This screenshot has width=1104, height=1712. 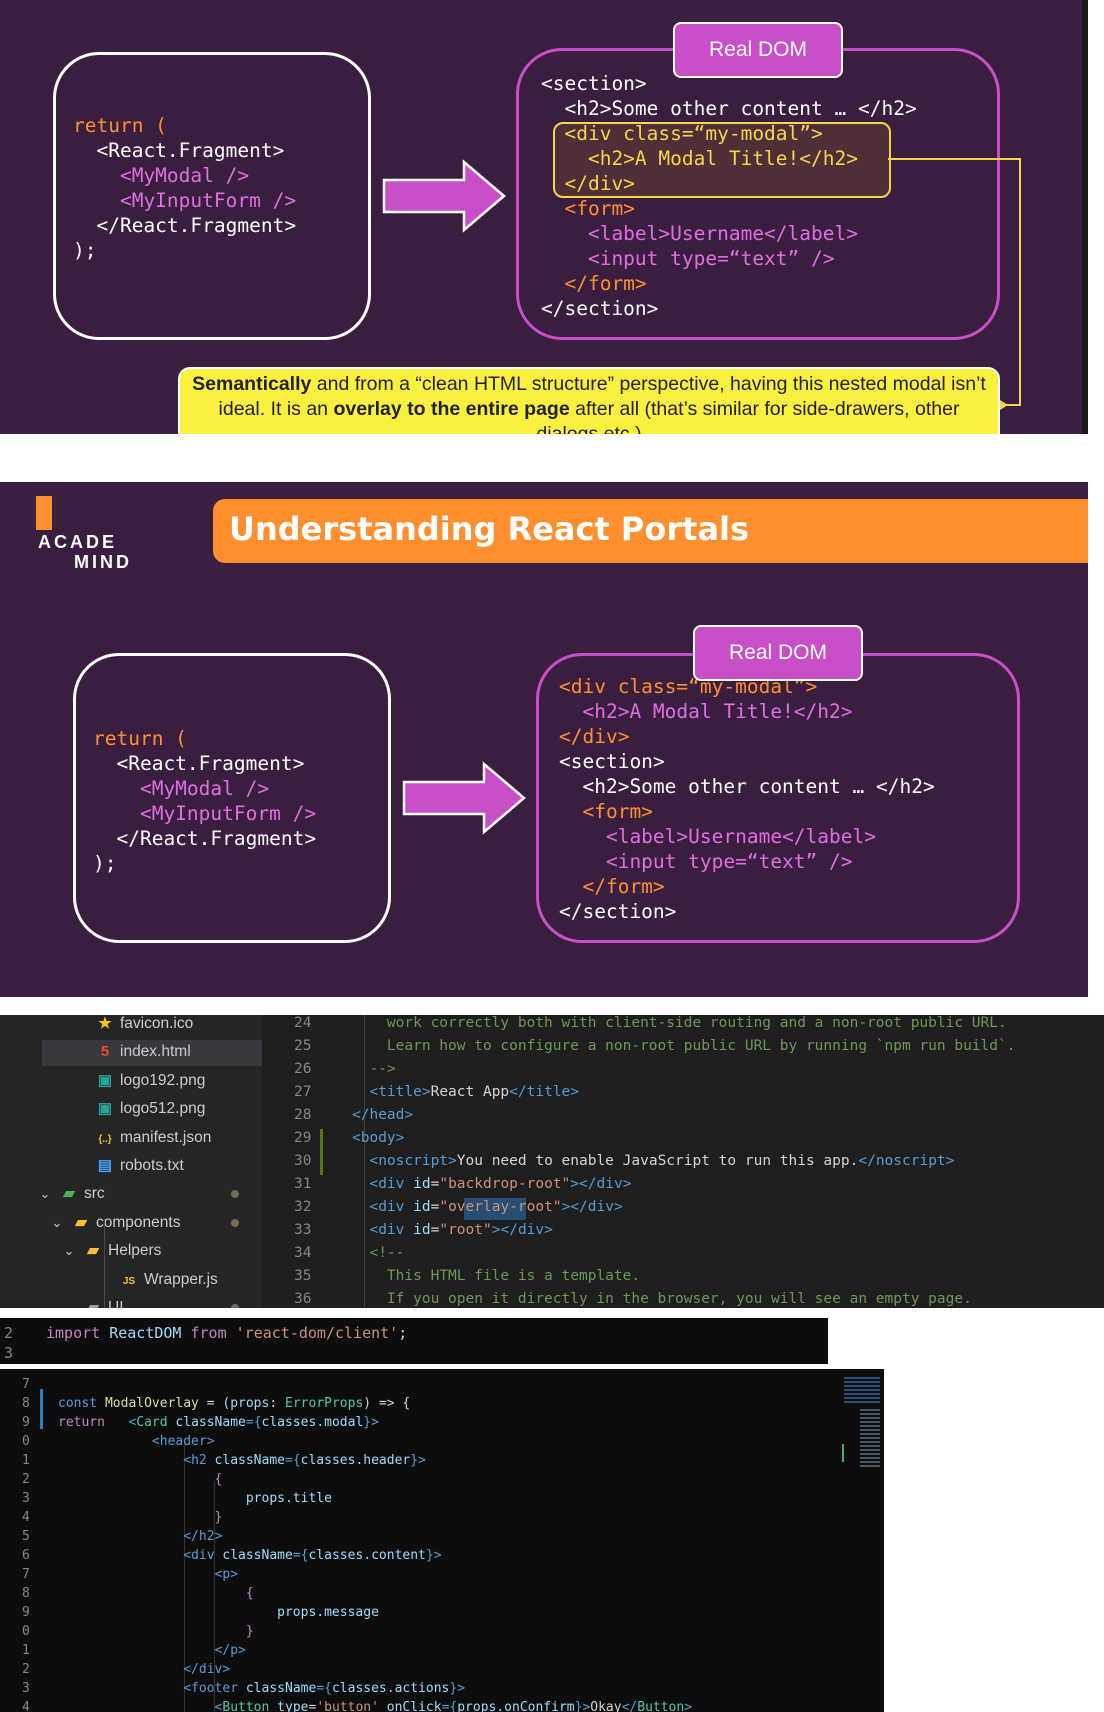 What do you see at coordinates (303, 1253) in the screenshot?
I see `line-number: 34` at bounding box center [303, 1253].